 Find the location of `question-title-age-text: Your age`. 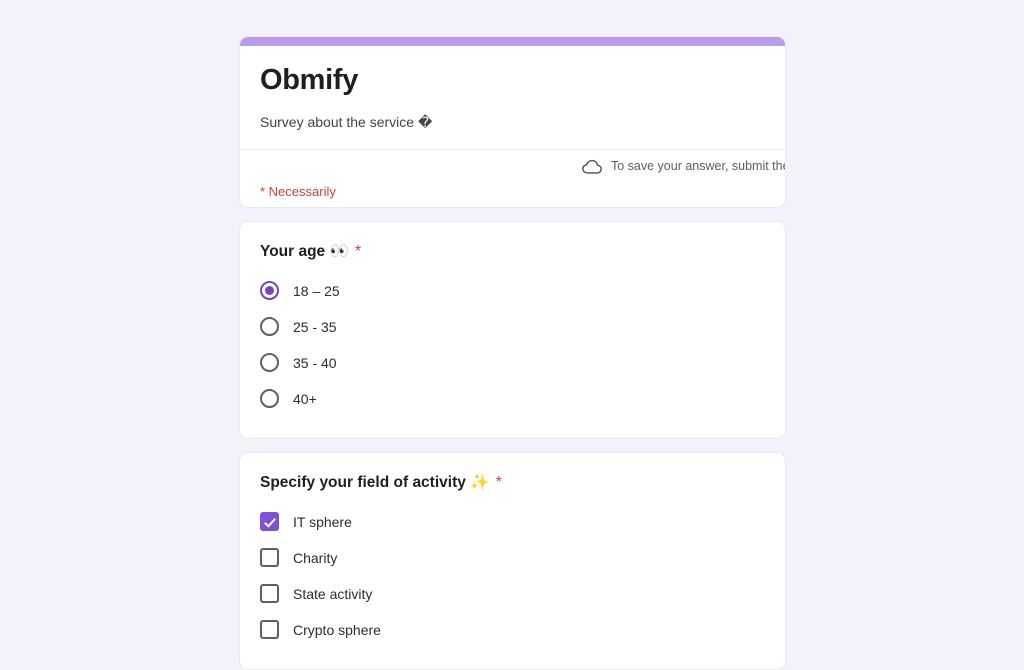

question-title-age-text: Your age is located at coordinates (293, 251).